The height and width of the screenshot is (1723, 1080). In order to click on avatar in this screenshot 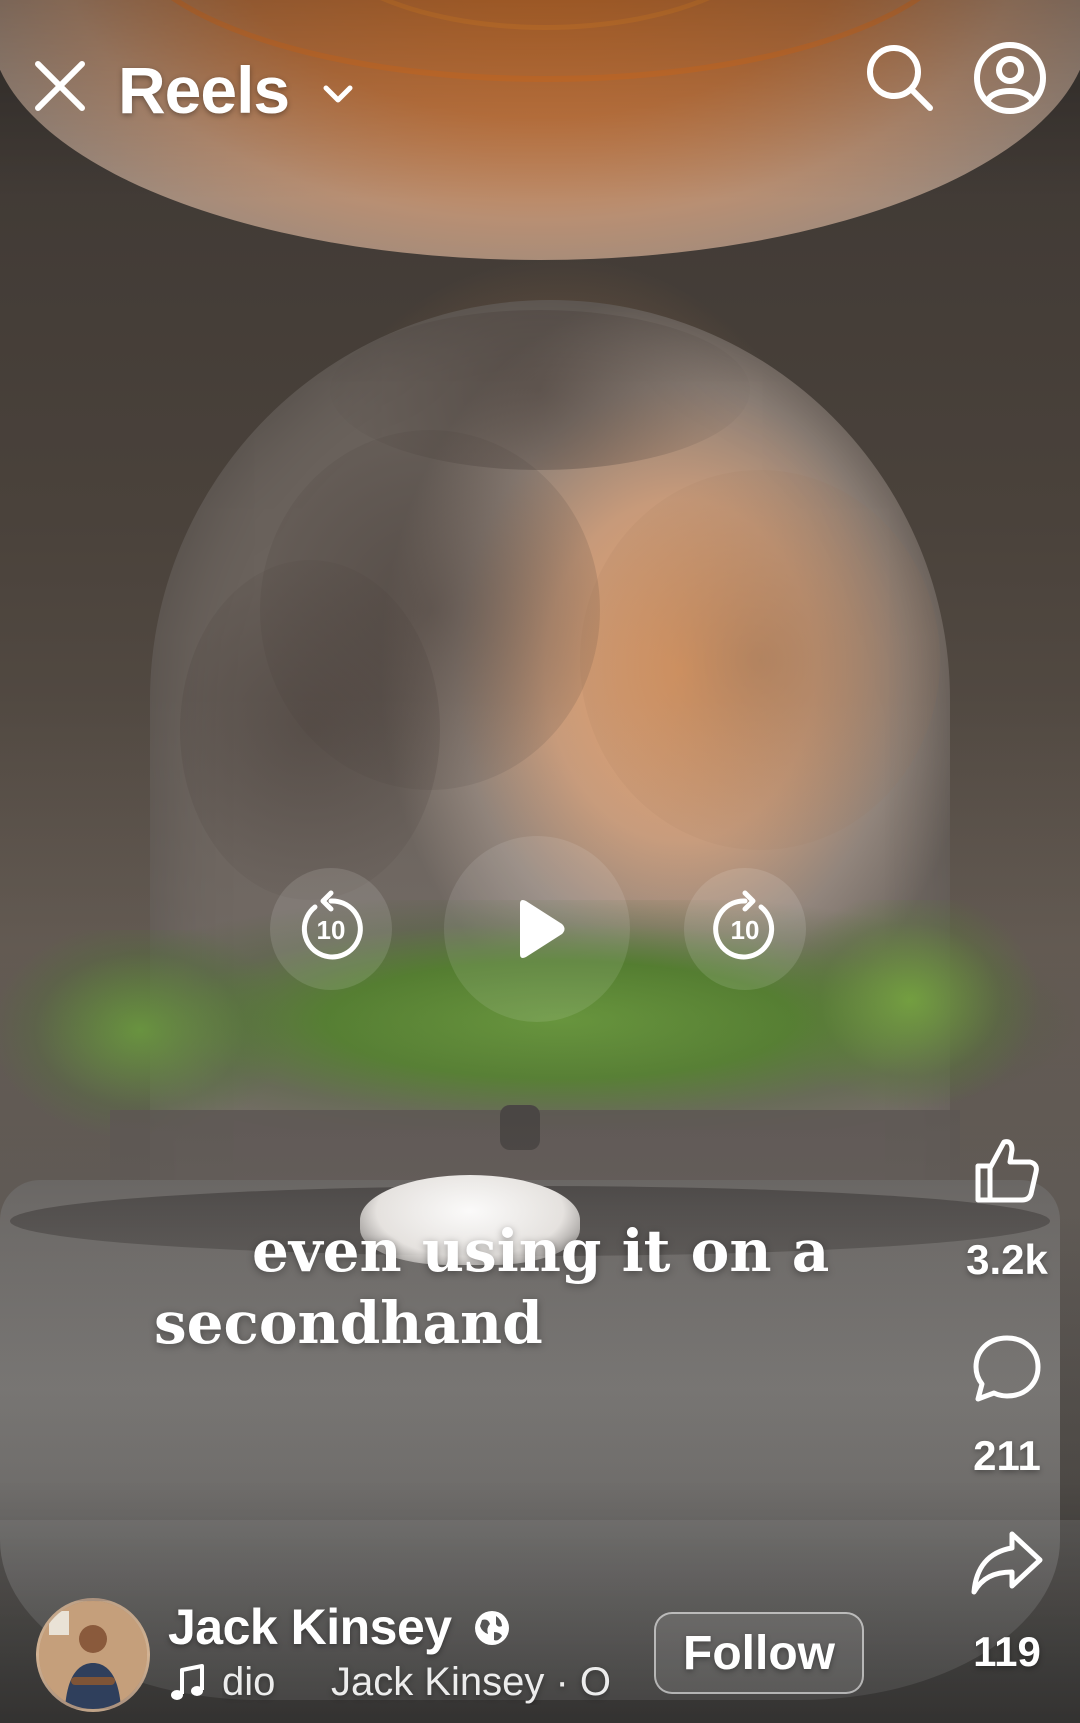, I will do `click(93, 1655)`.